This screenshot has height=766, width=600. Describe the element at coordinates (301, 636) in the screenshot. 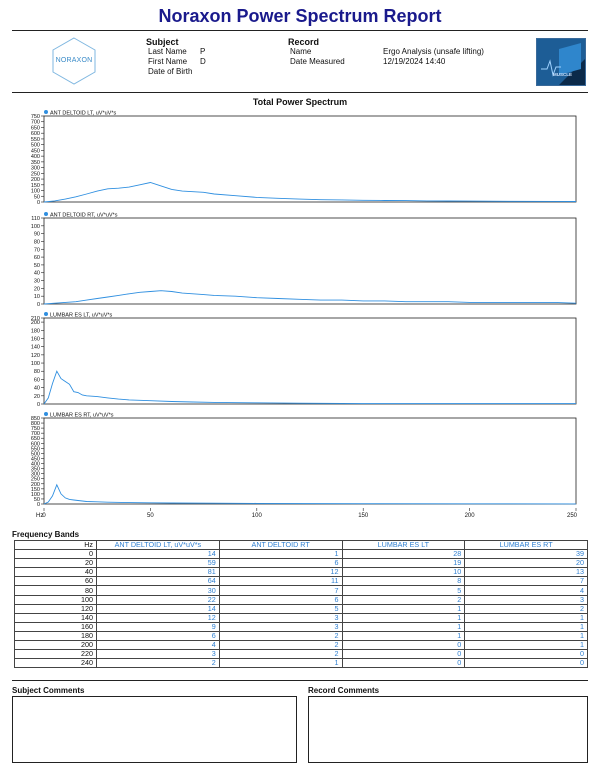

I see `table-row: 180 6 2 1 1` at that location.